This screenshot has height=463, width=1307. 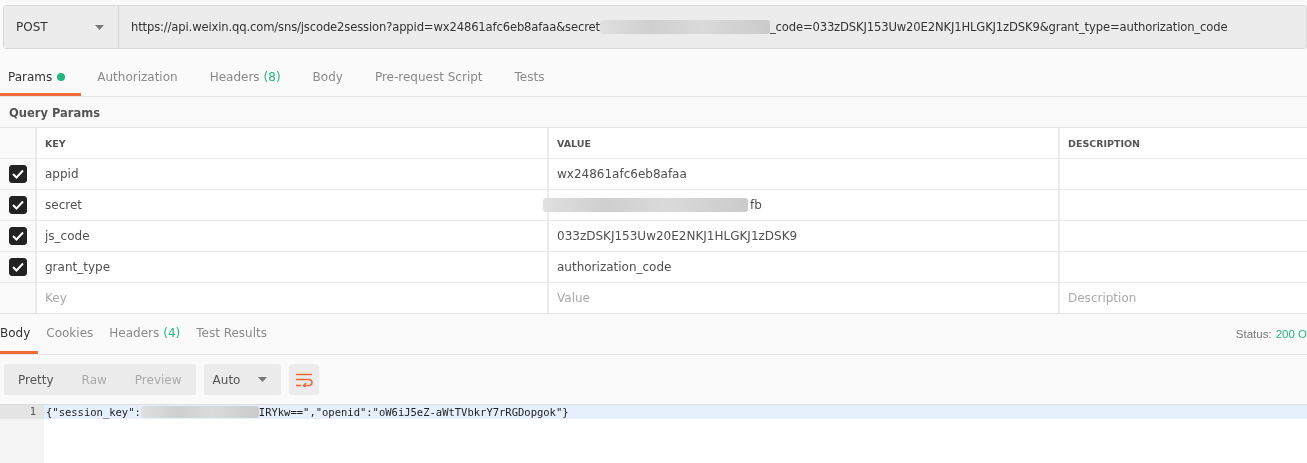 What do you see at coordinates (41, 78) in the screenshot?
I see `request-tab: Params` at bounding box center [41, 78].